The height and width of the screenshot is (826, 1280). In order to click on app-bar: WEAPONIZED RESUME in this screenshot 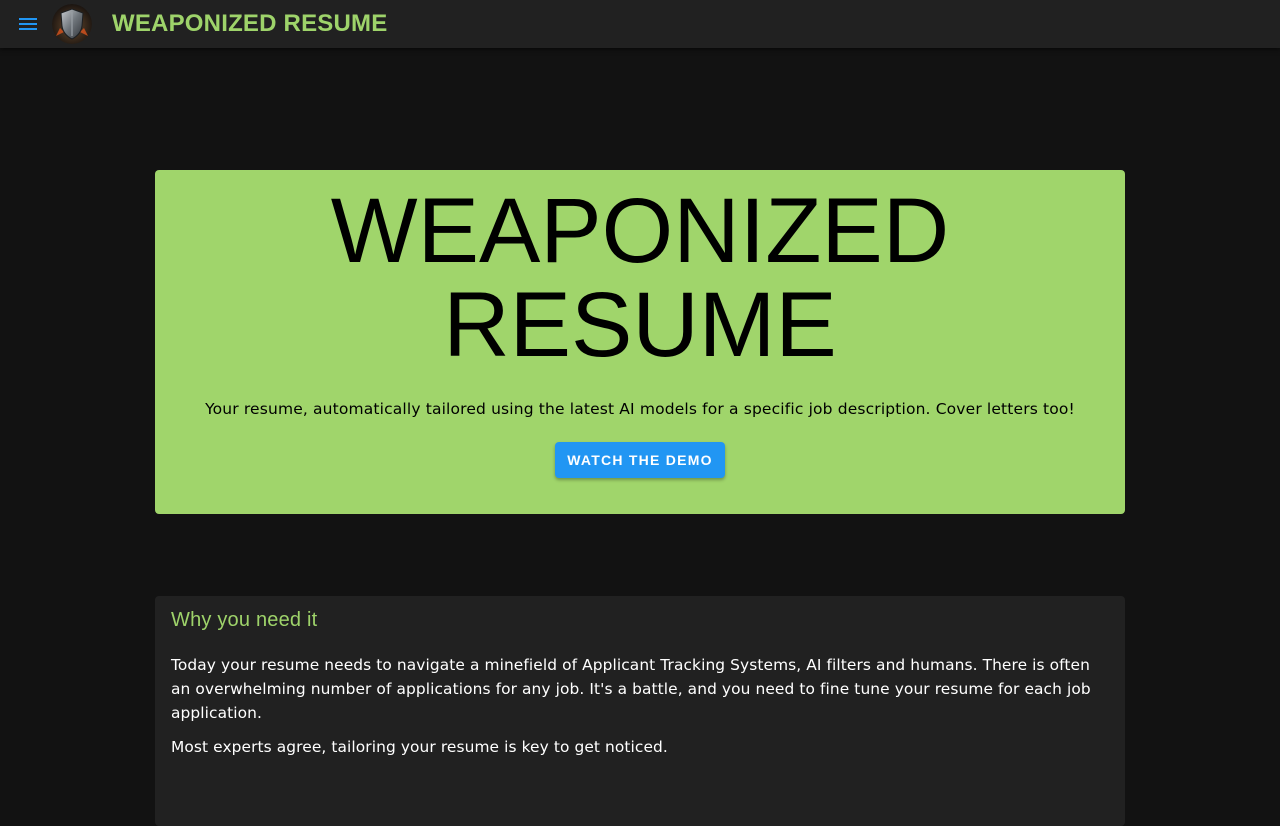, I will do `click(640, 24)`.